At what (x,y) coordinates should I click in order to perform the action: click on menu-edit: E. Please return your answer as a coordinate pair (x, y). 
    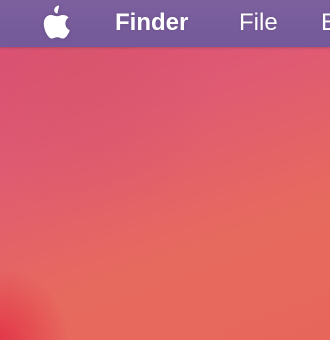
    Looking at the image, I should click on (325, 23).